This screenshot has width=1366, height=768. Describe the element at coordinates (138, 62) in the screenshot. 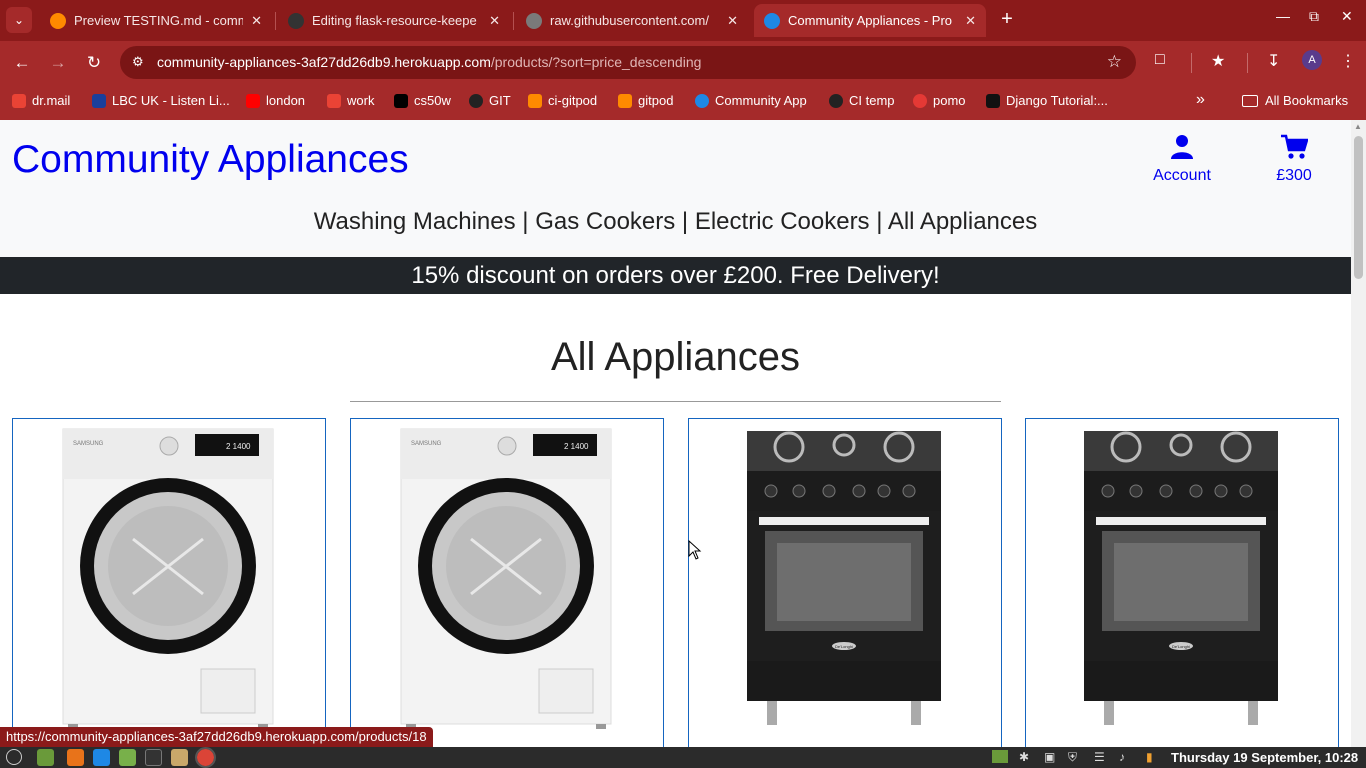

I see `site-info-icon: ⚙` at that location.